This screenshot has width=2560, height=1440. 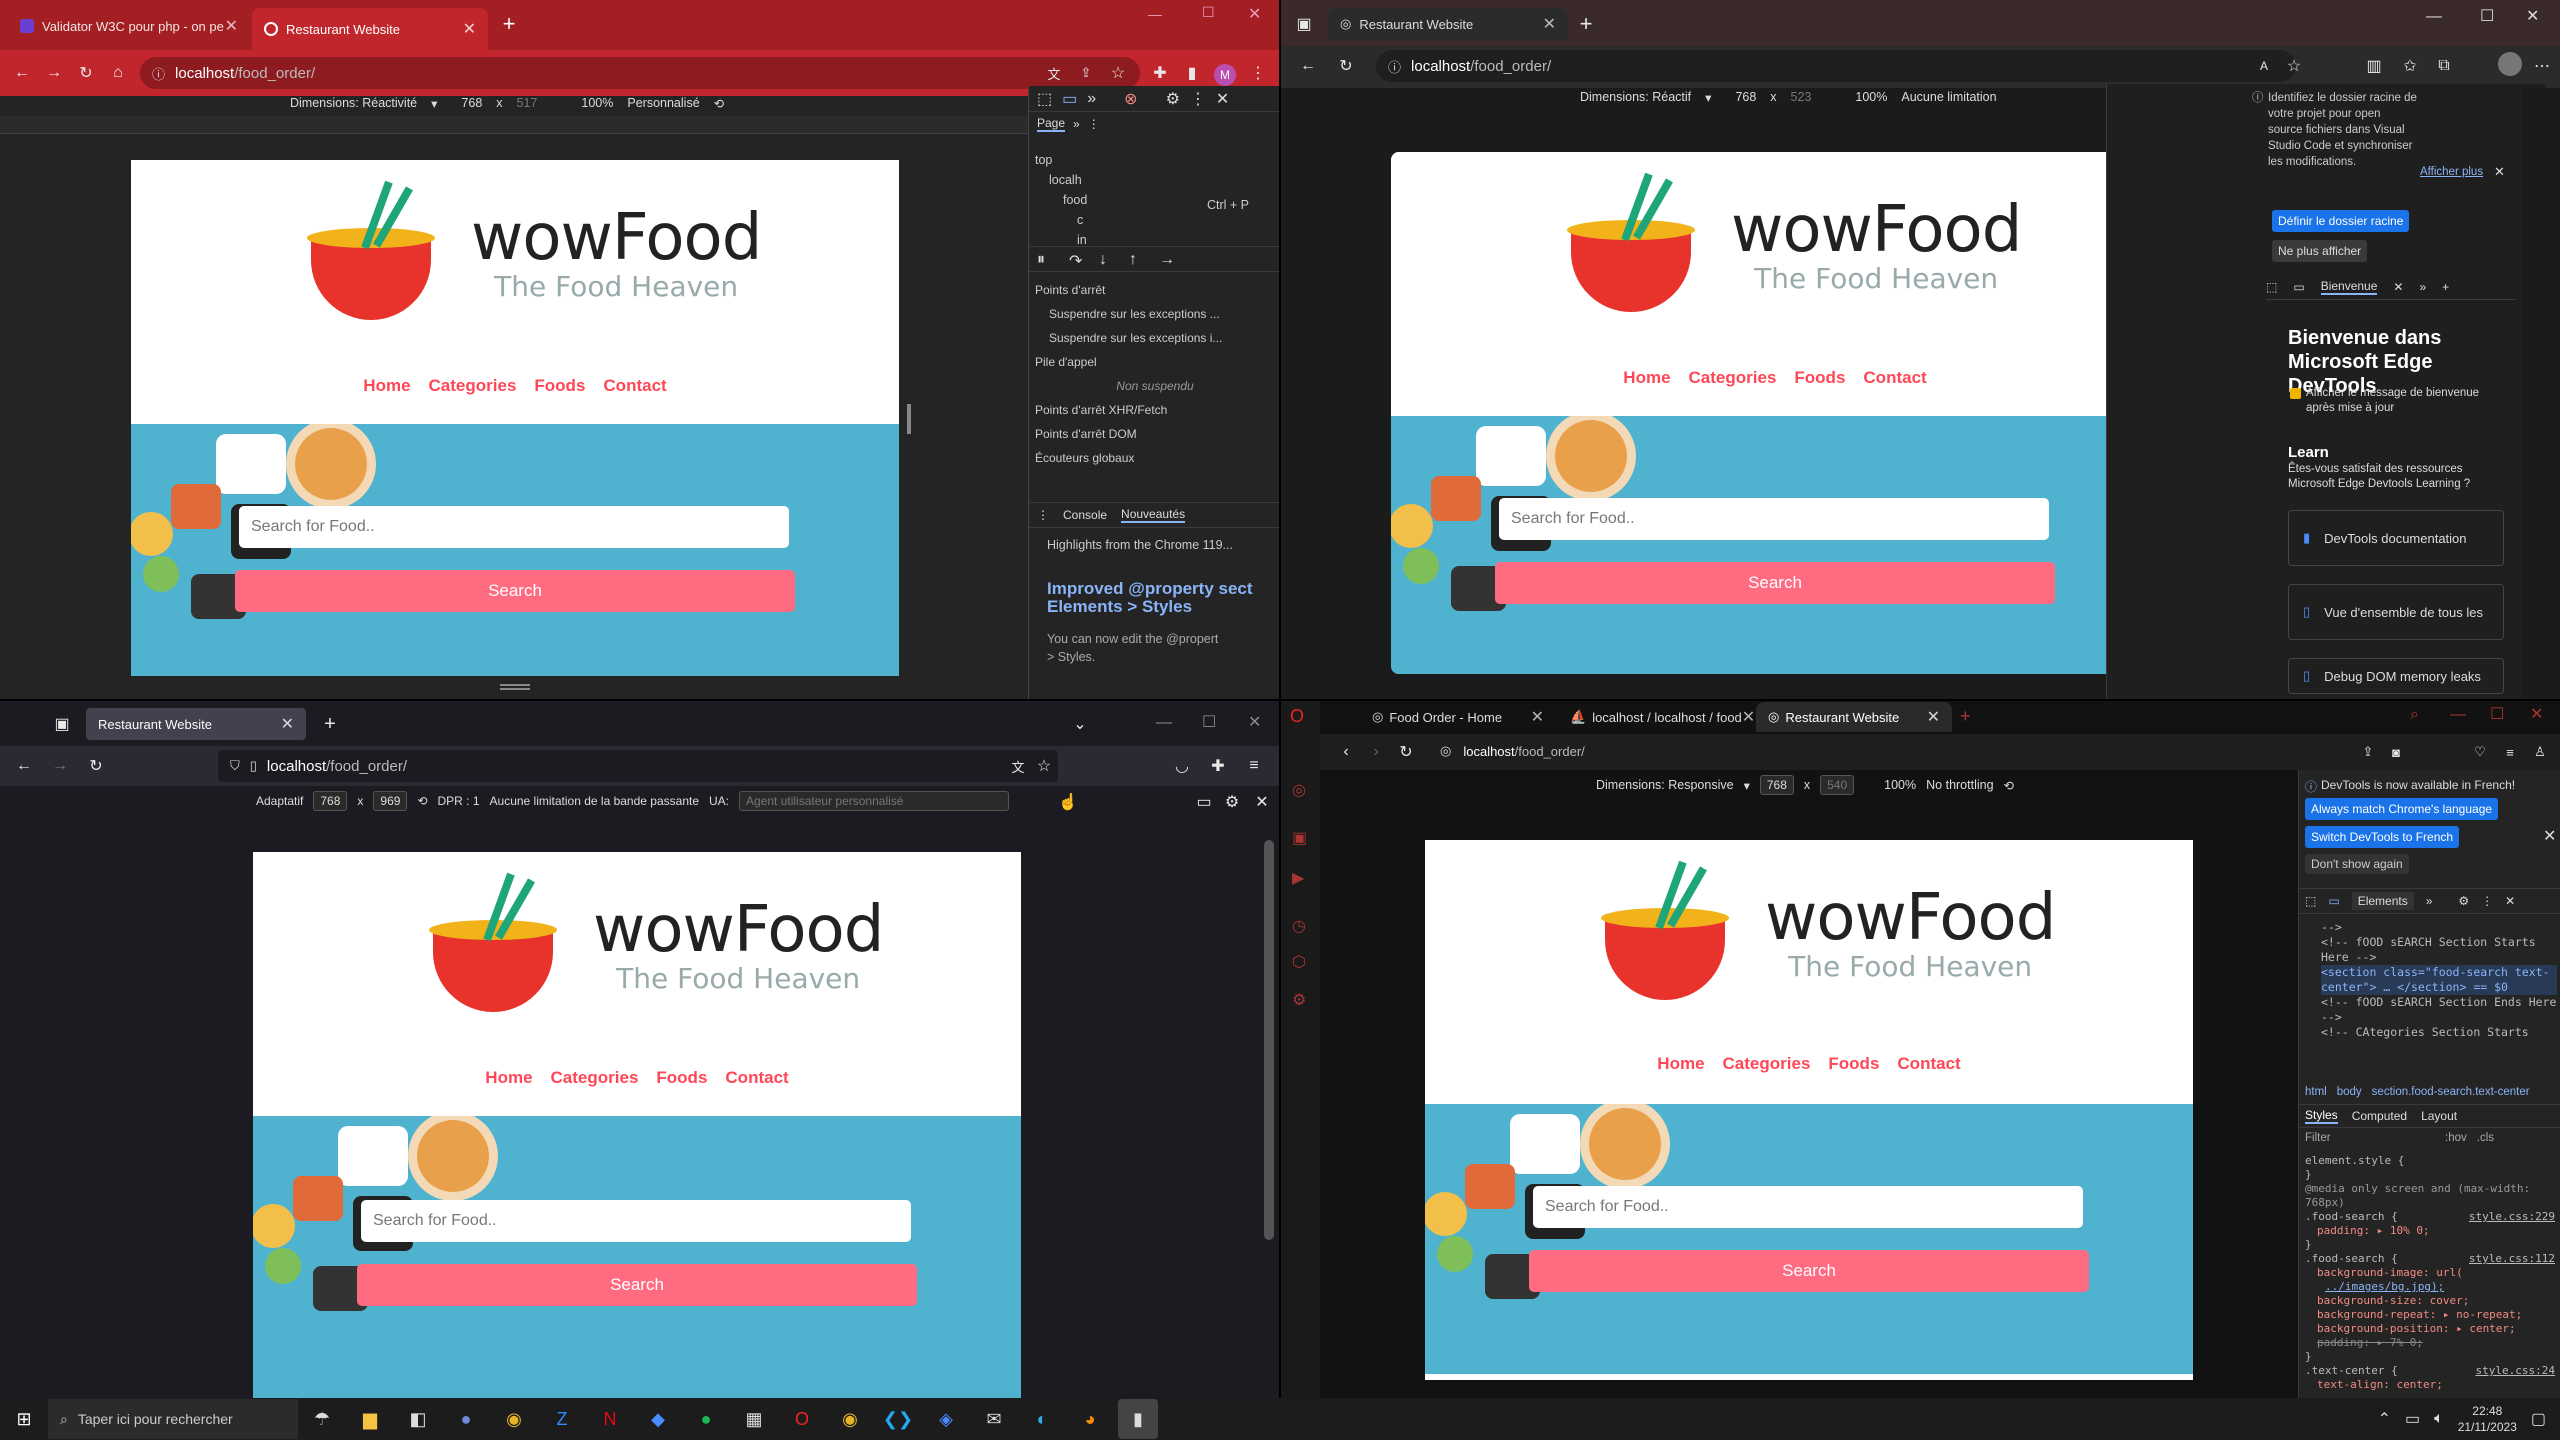 What do you see at coordinates (370, 1419) in the screenshot?
I see `file-explorer-icon: ▆` at bounding box center [370, 1419].